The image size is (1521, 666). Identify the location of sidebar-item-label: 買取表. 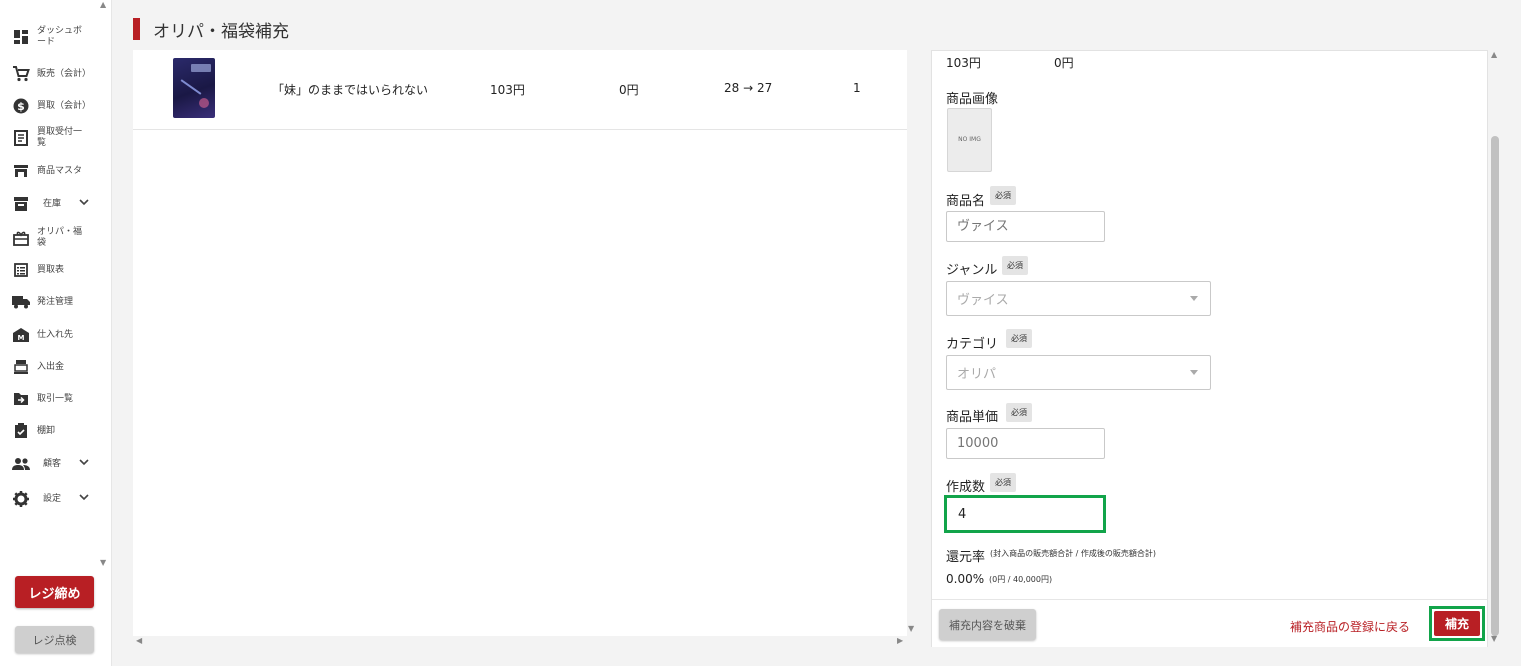
(51, 269).